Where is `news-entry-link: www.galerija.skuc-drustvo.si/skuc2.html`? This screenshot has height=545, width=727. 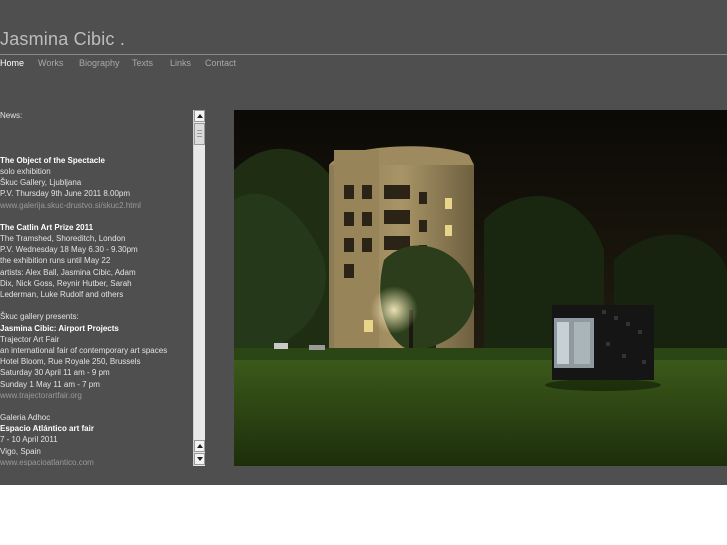 news-entry-link: www.galerija.skuc-drustvo.si/skuc2.html is located at coordinates (95, 205).